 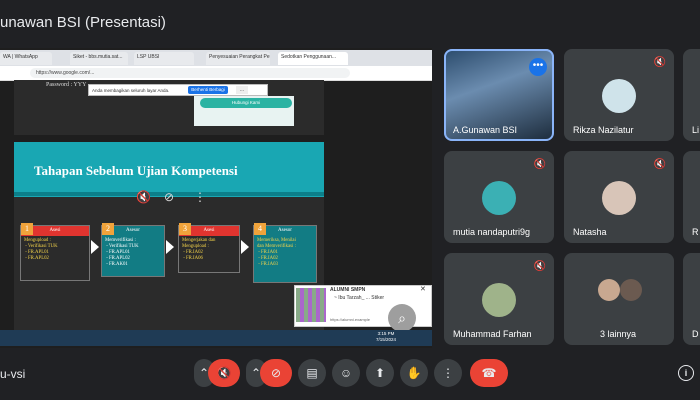 I want to click on participant-tile: 🔇 Natasha, so click(x=619, y=197).